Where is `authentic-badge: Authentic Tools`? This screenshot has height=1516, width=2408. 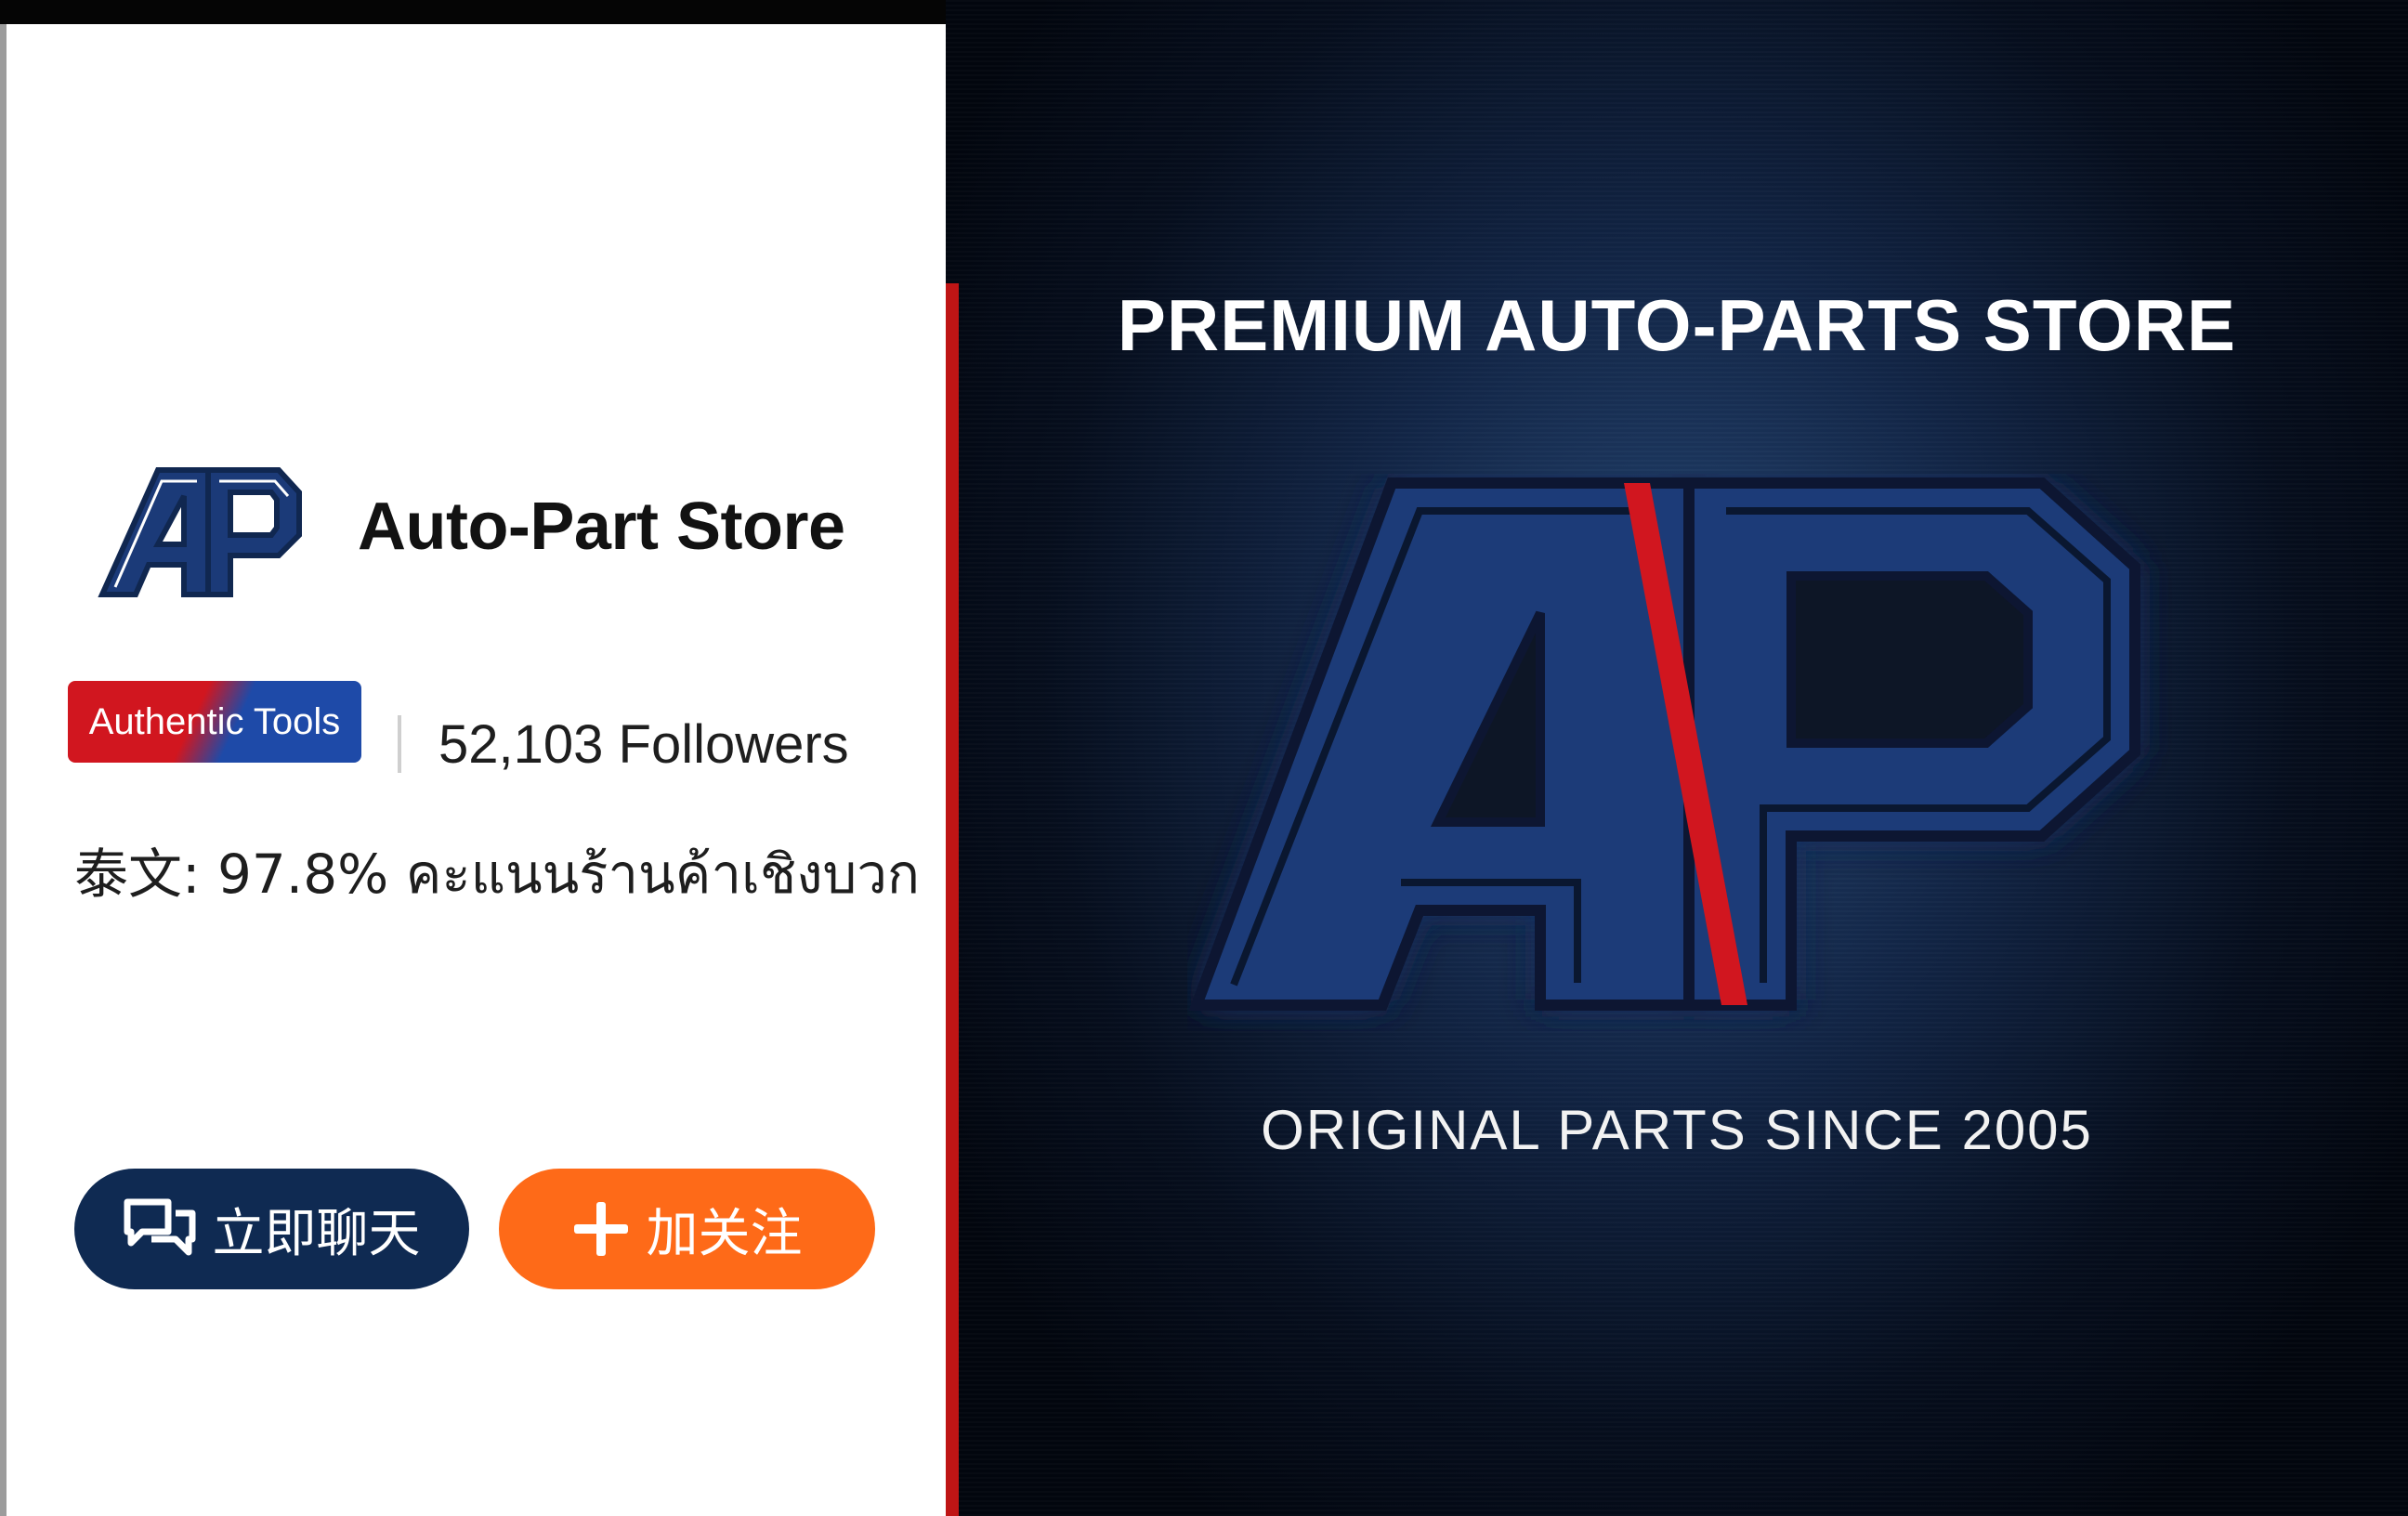 authentic-badge: Authentic Tools is located at coordinates (214, 722).